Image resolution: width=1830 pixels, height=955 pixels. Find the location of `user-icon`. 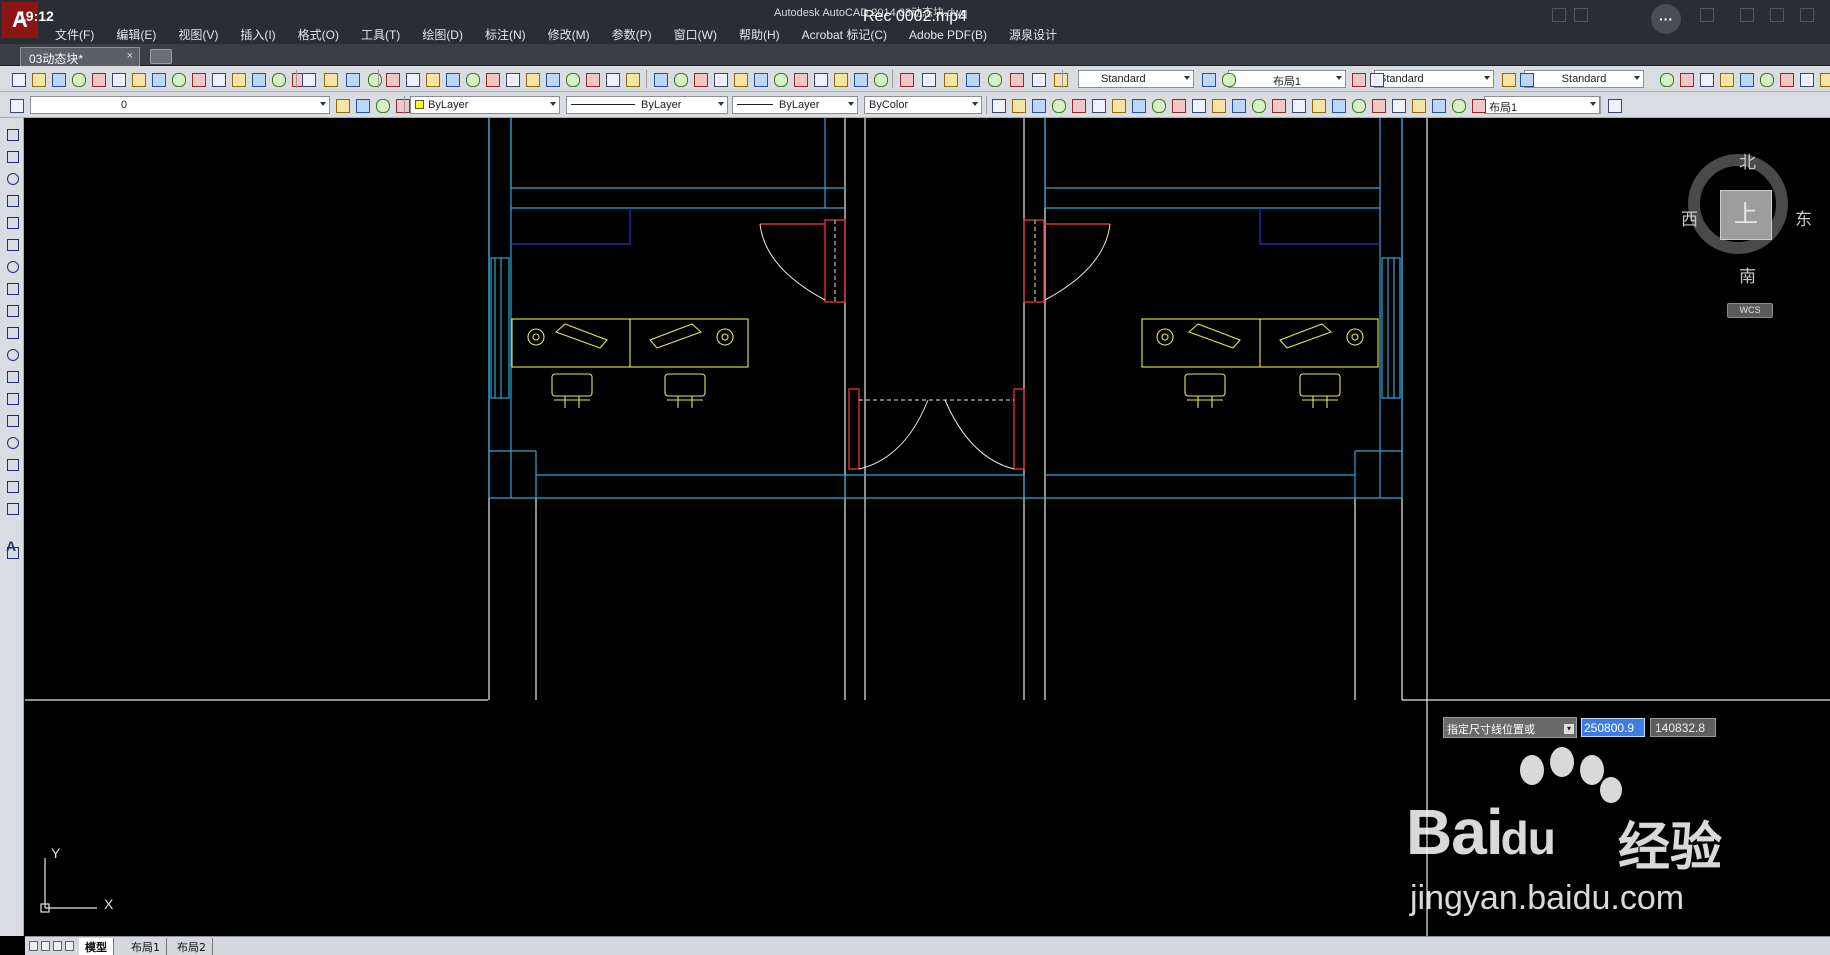

user-icon is located at coordinates (1581, 15).